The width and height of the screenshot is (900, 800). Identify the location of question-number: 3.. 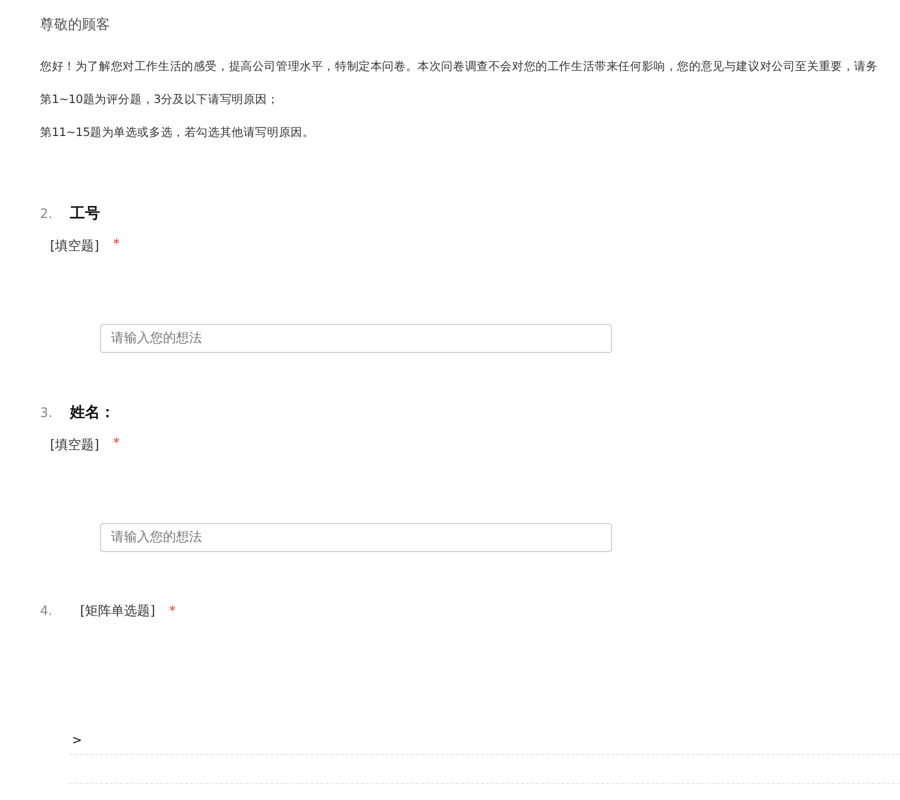
(47, 413).